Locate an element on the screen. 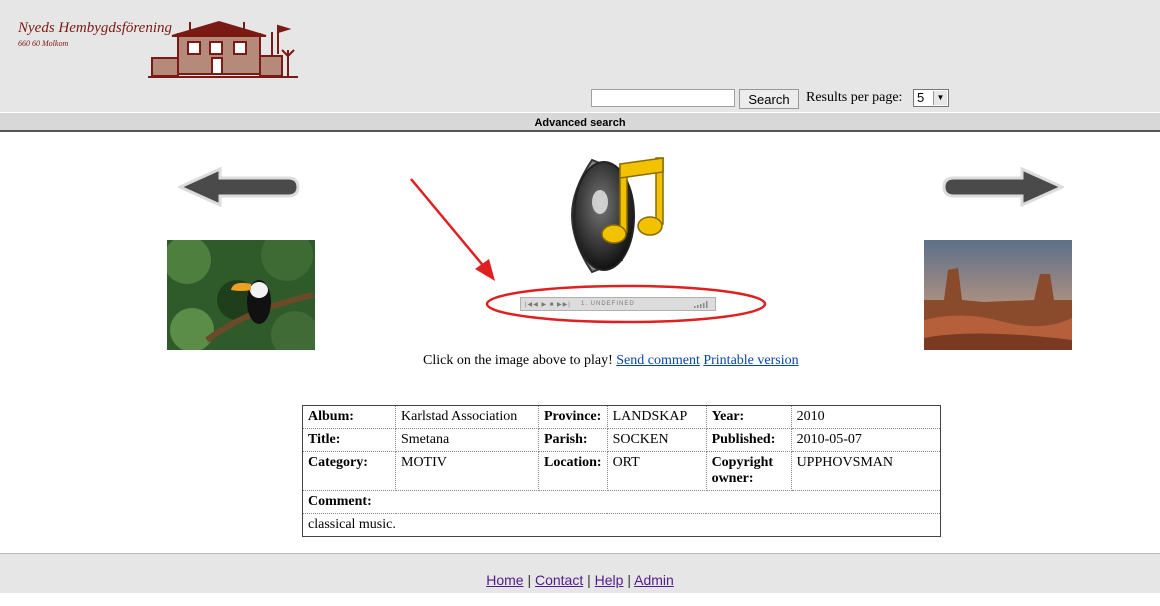 This screenshot has width=1160, height=606. parish-label: Parish: is located at coordinates (573, 440).